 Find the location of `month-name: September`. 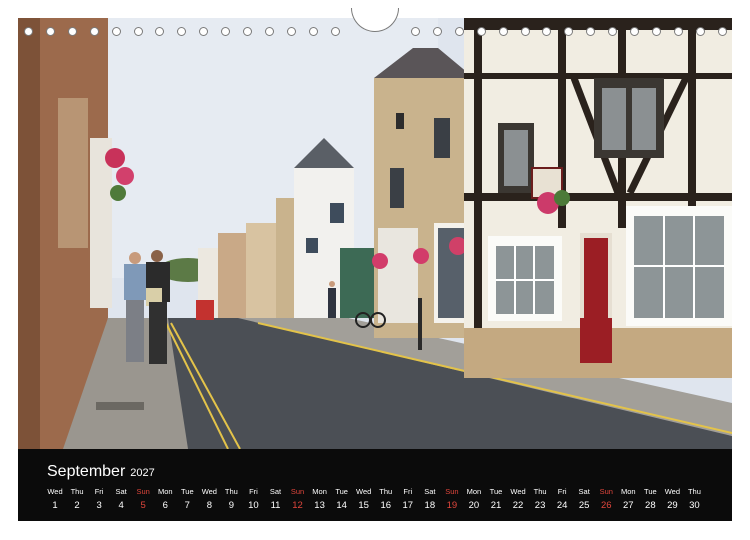

month-name: September is located at coordinates (86, 471).